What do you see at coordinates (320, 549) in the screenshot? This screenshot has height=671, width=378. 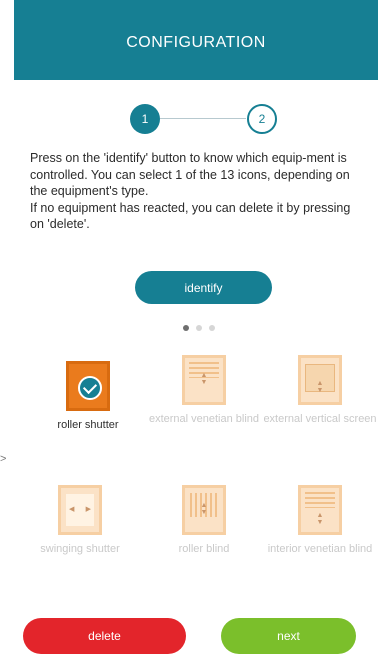 I see `equipment-label: interior venetian blind` at bounding box center [320, 549].